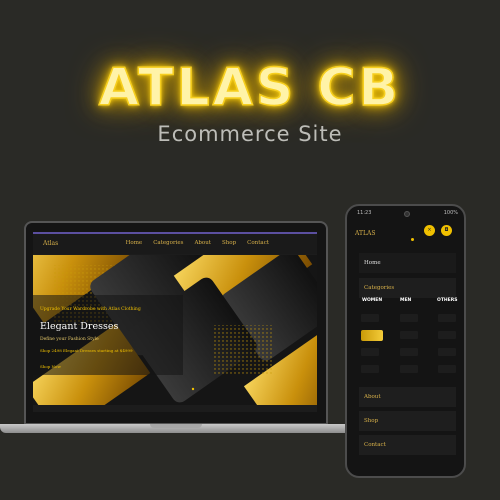  I want to click on phone-menu-contact: Contact, so click(407, 445).